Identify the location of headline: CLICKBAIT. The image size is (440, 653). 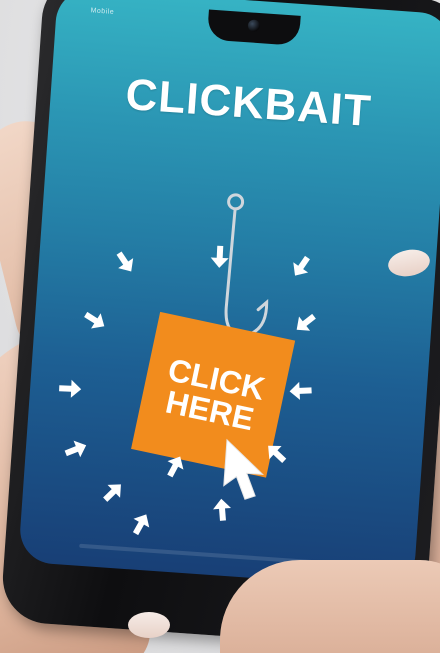
(249, 103).